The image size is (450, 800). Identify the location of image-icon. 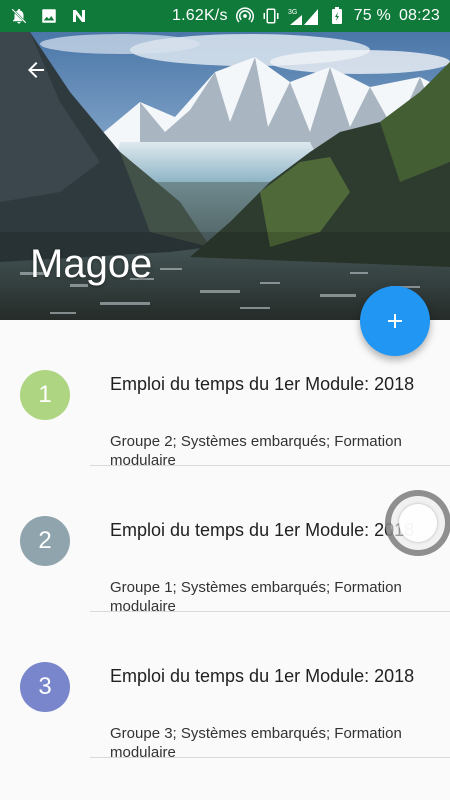
(49, 16).